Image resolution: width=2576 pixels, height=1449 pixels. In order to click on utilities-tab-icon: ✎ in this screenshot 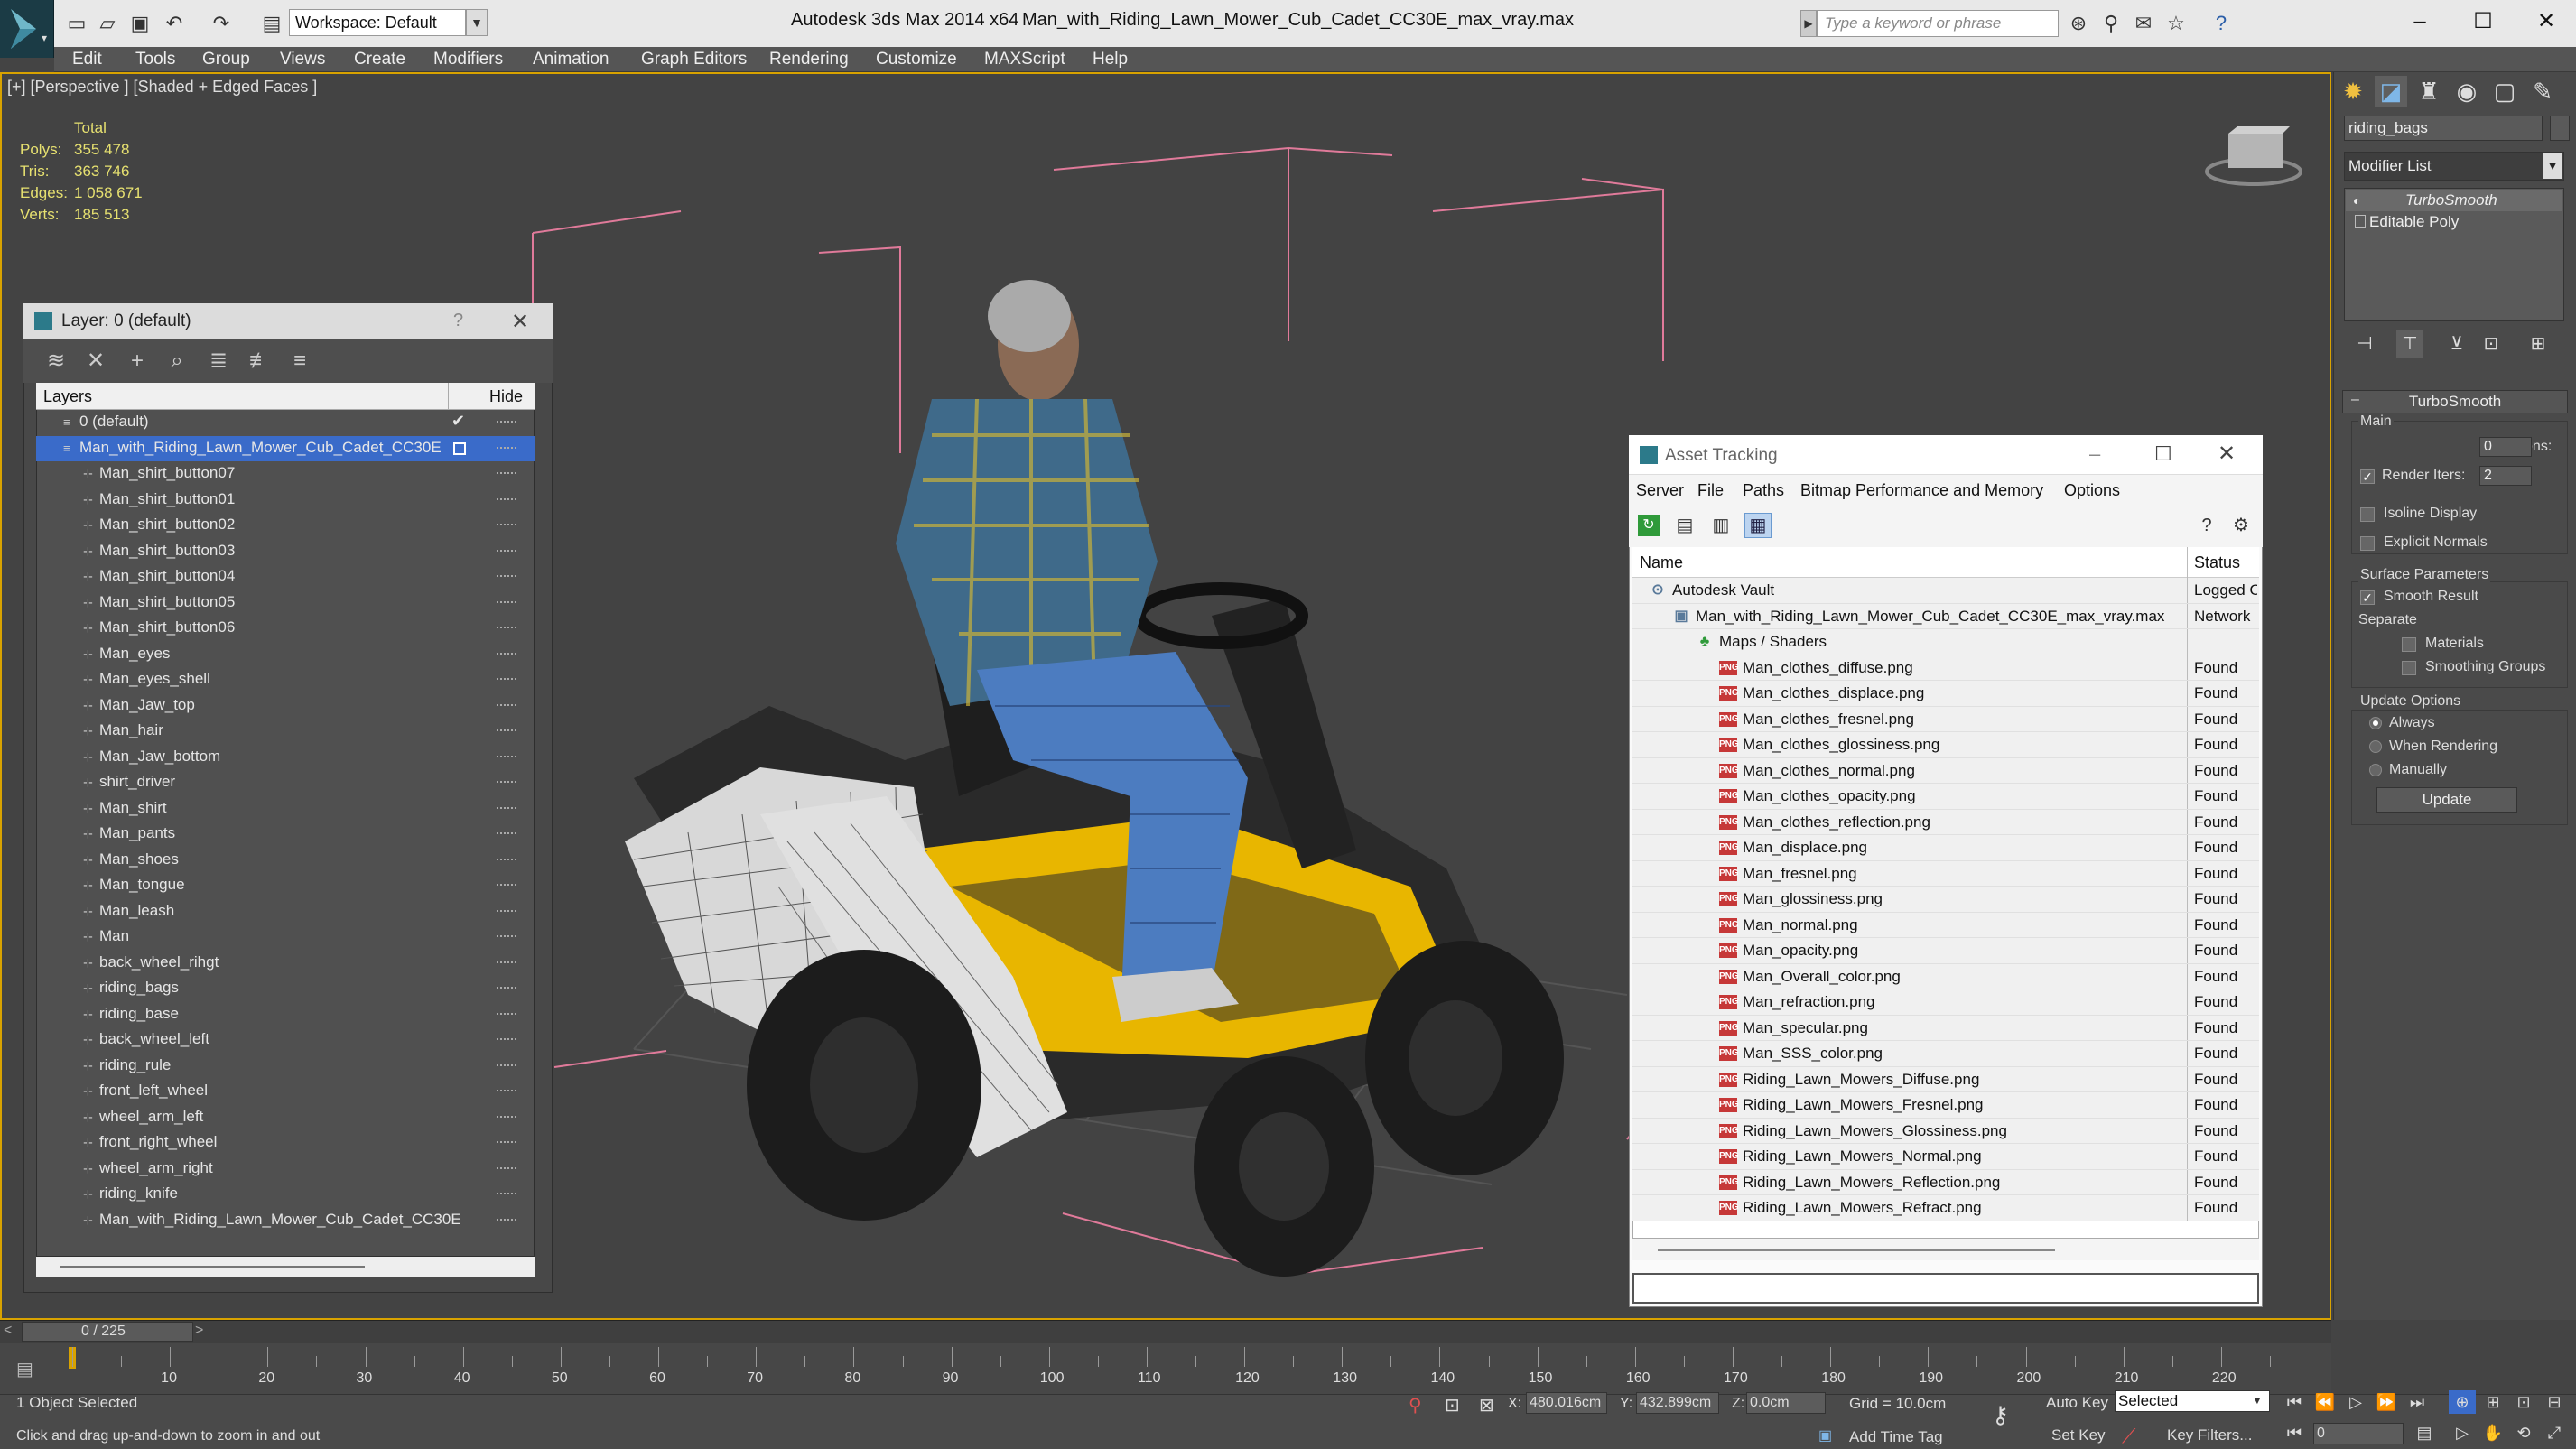, I will do `click(2542, 91)`.